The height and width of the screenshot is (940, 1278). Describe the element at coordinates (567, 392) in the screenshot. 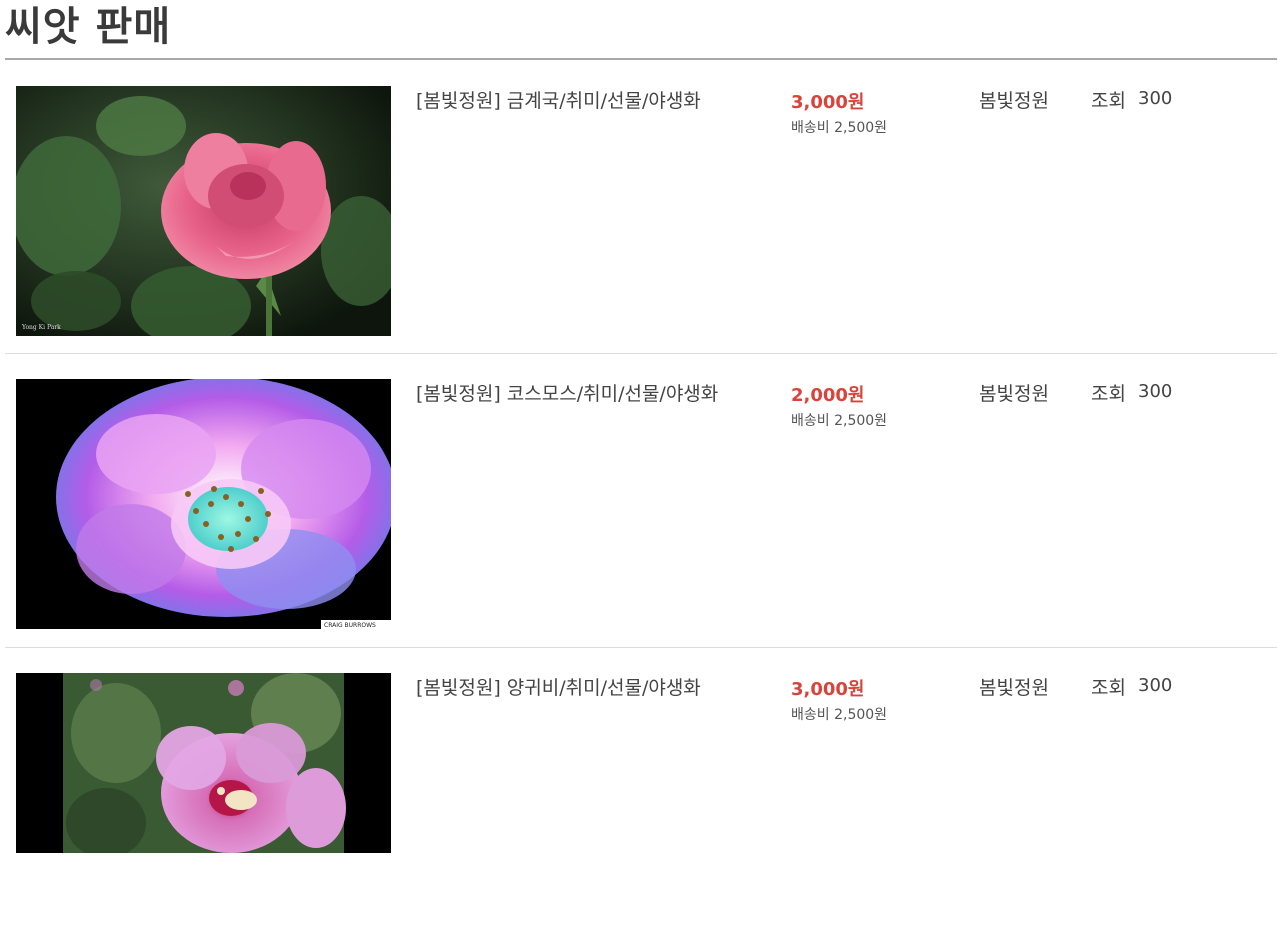

I see `product-name: [봄빛정원] 코스모스/취미/선물/야생화` at that location.